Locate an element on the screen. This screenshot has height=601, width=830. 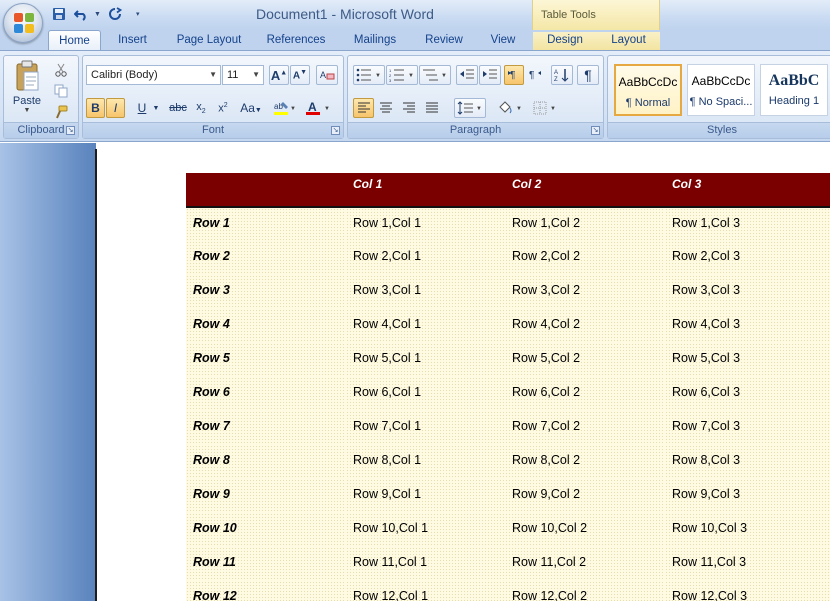
font-dialog-launcher: ↘ is located at coordinates (335, 130).